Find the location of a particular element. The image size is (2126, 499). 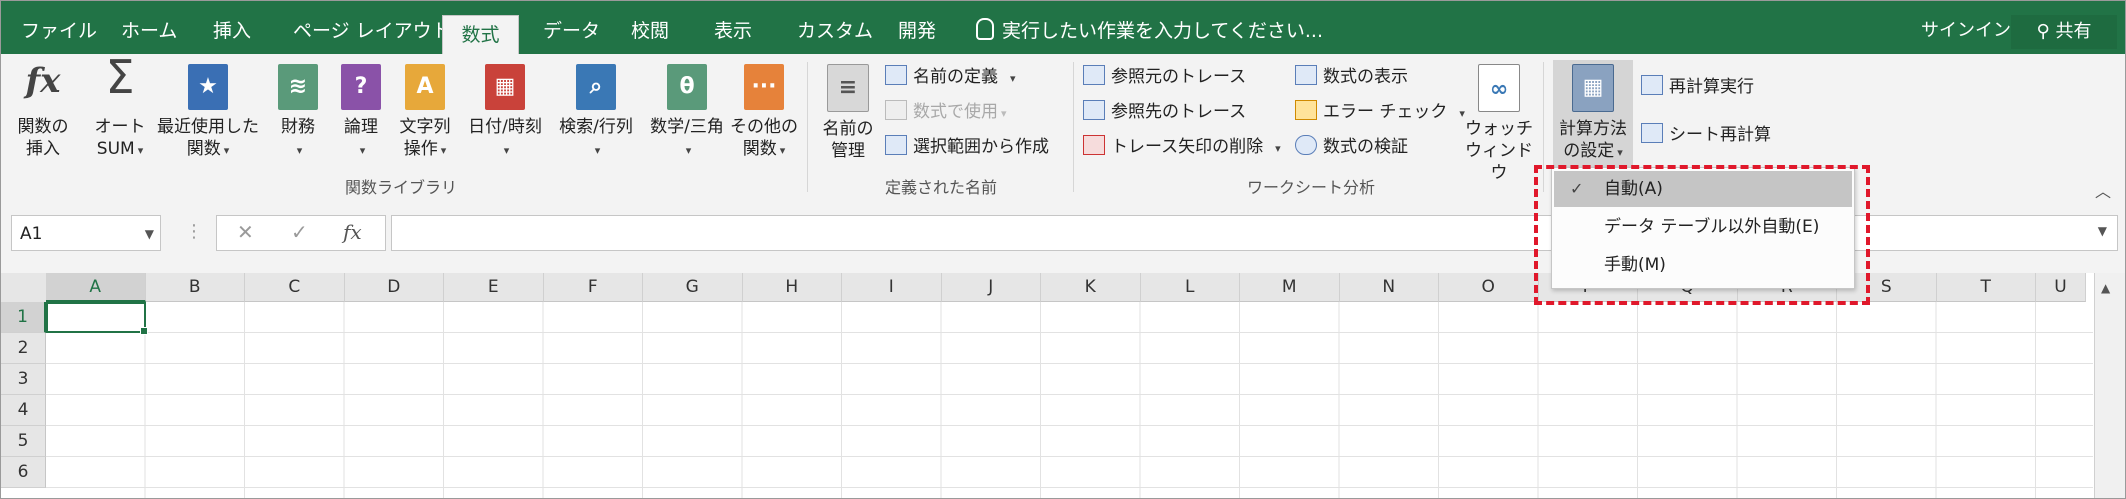

row-header: 1 is located at coordinates (23, 317).